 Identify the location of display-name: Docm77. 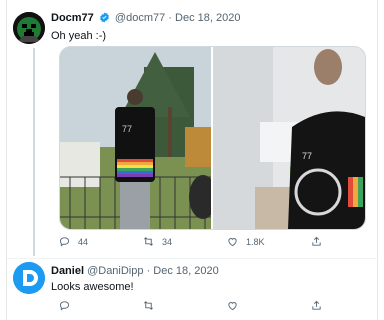
(72, 18).